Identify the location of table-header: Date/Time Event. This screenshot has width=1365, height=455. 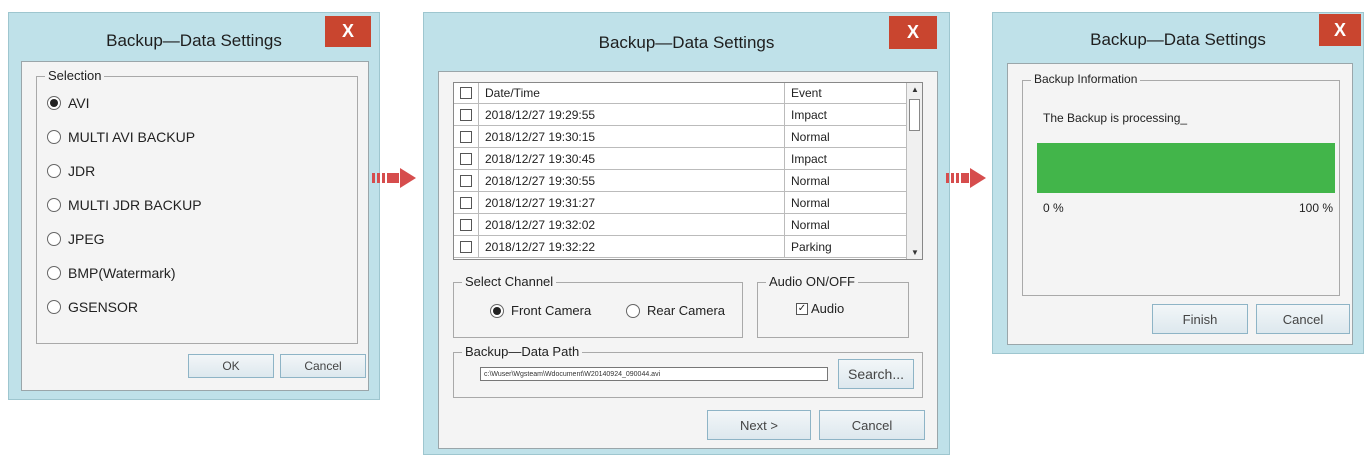
(681, 93).